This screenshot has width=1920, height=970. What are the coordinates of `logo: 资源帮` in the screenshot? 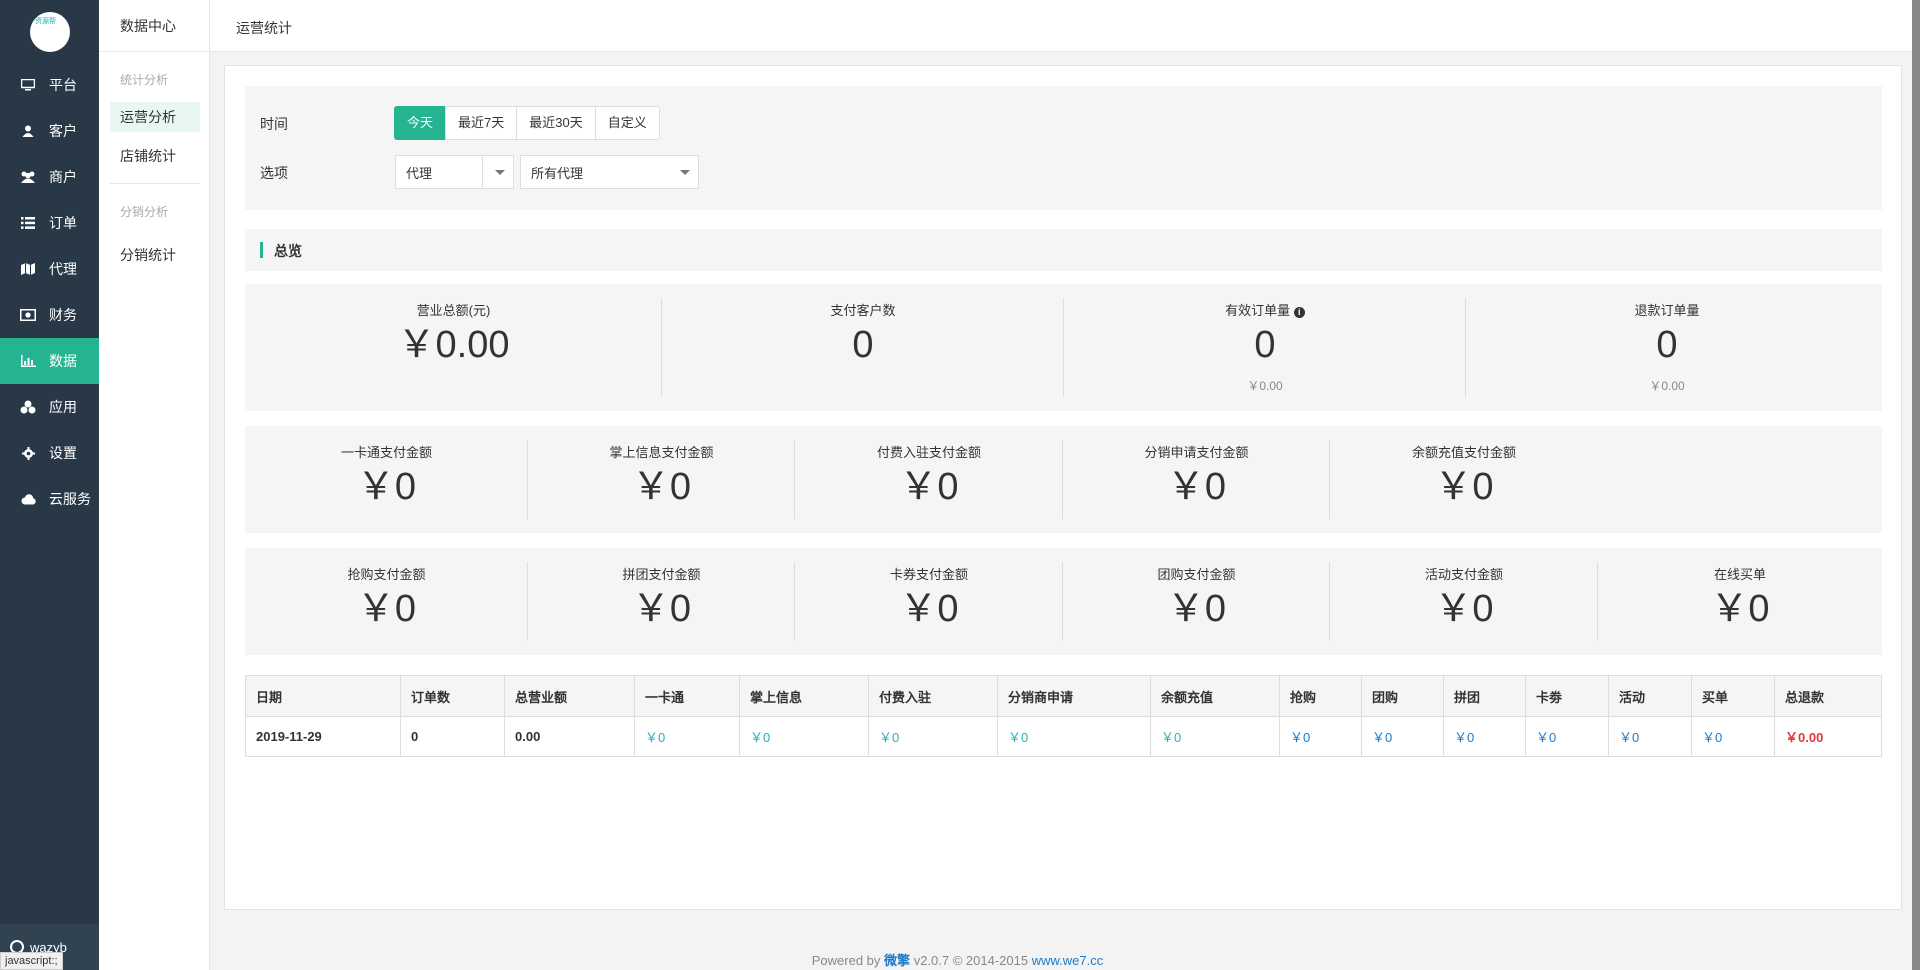 It's located at (50, 32).